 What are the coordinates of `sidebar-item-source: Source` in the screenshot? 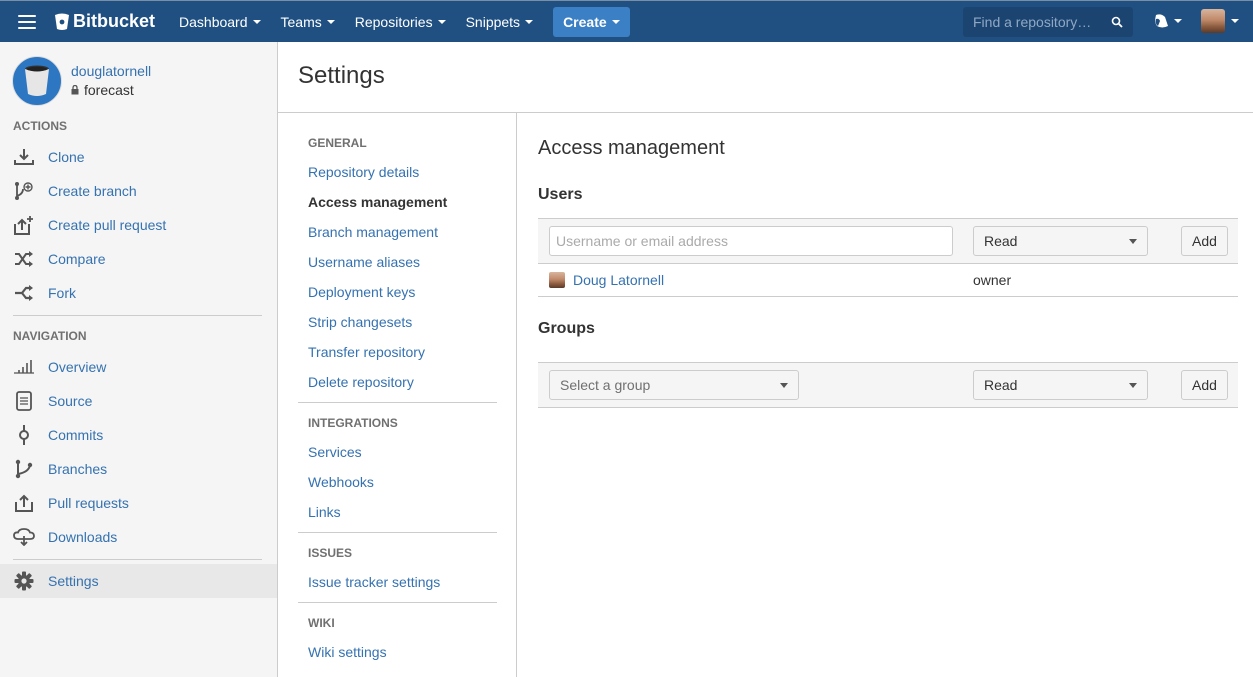 It's located at (138, 401).